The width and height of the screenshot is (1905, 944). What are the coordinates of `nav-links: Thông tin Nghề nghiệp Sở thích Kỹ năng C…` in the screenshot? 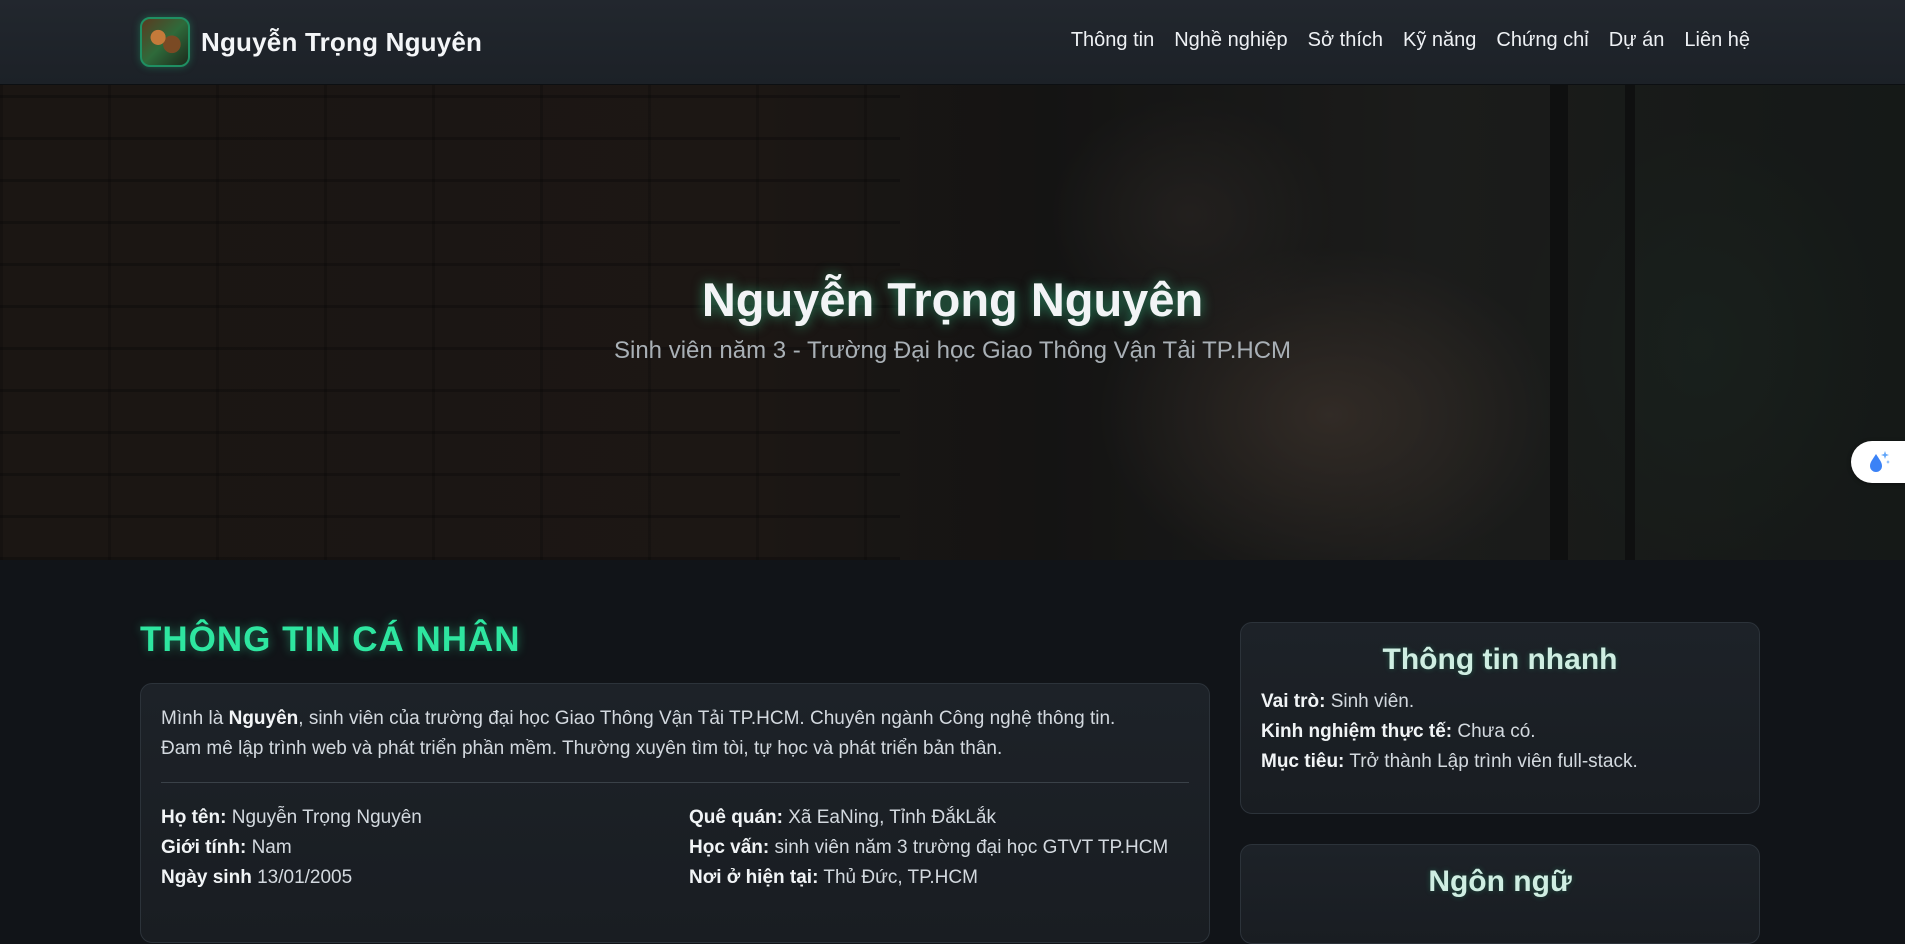 It's located at (1410, 40).